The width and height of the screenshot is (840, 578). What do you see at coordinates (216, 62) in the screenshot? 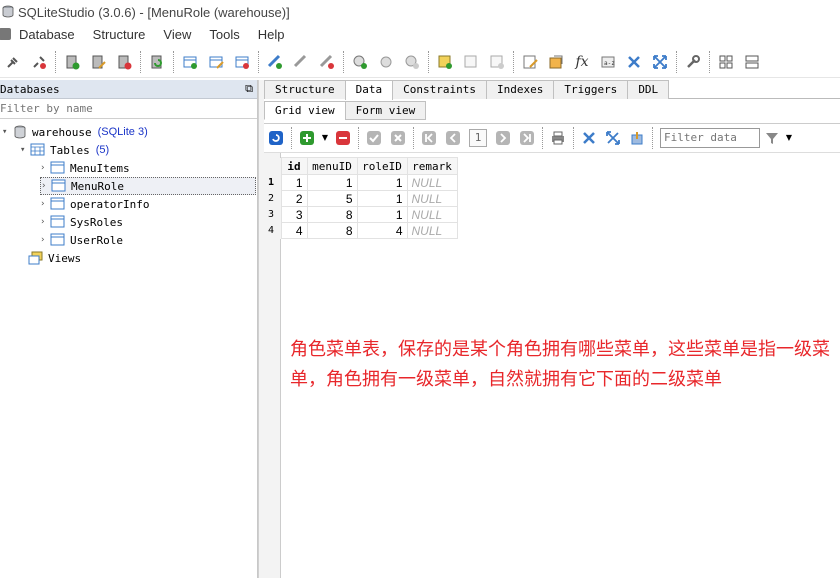
I see `edit-table-button` at bounding box center [216, 62].